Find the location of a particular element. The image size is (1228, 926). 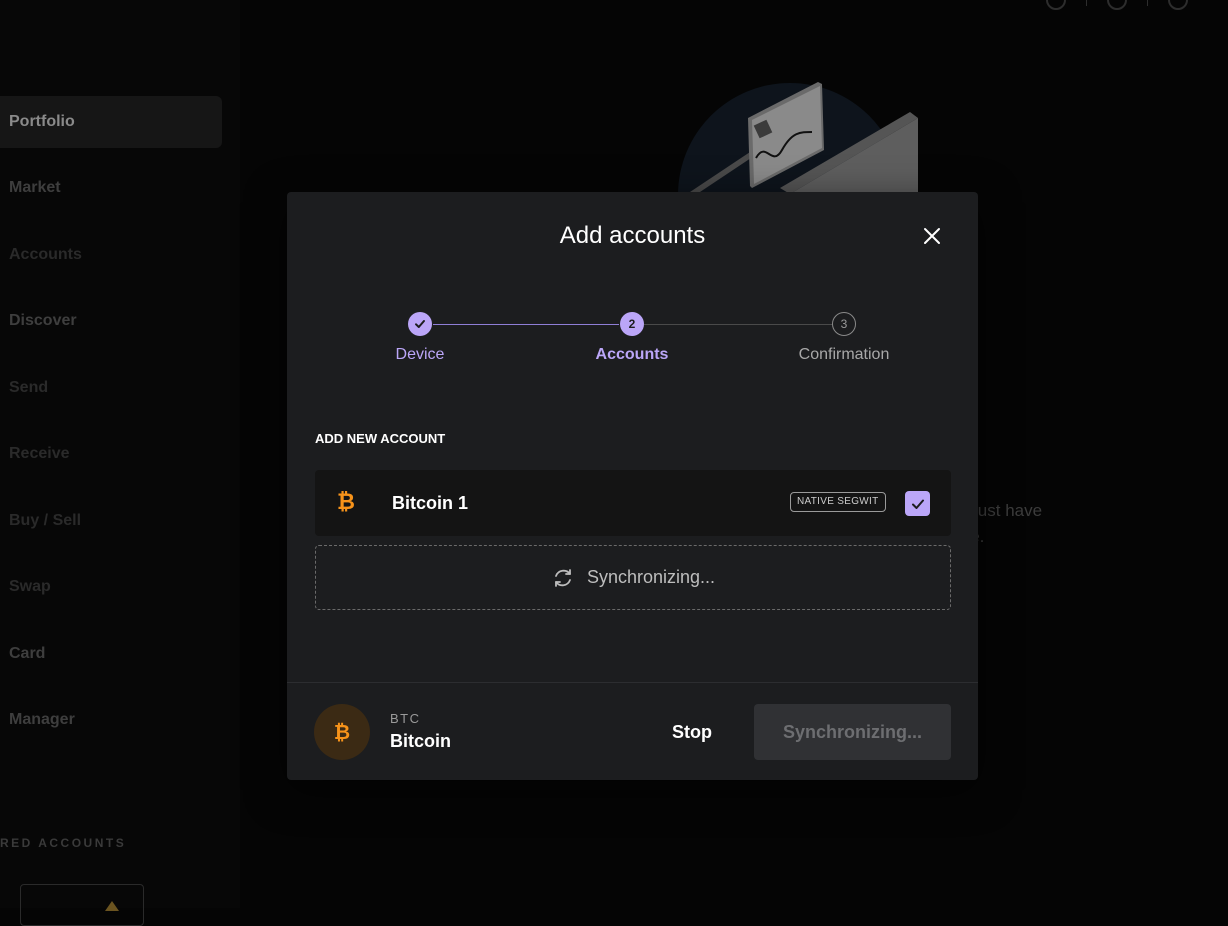

sync-icon is located at coordinates (563, 577).